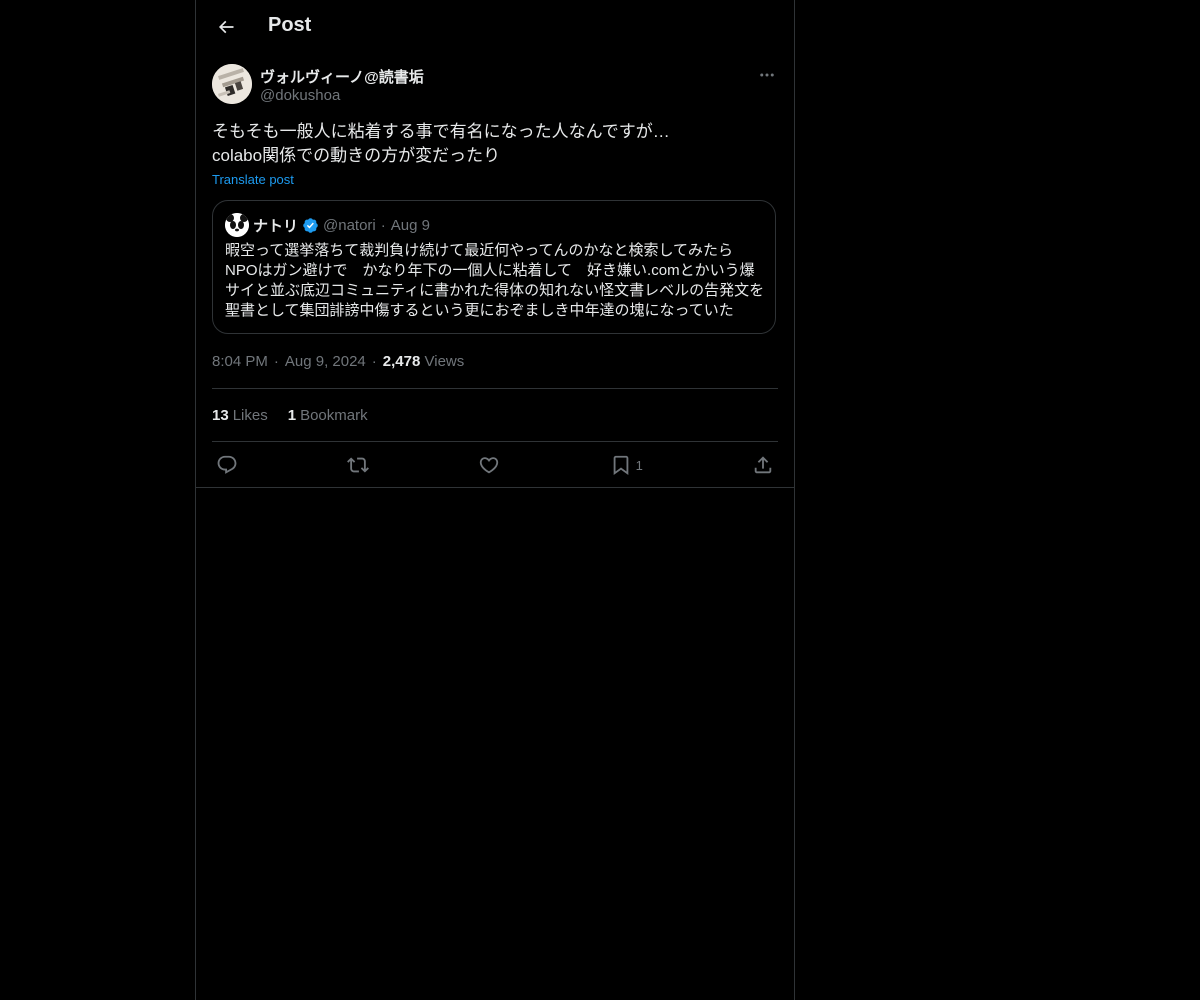 Image resolution: width=1200 pixels, height=1000 pixels. What do you see at coordinates (250, 415) in the screenshot?
I see `likes-label: Likes` at bounding box center [250, 415].